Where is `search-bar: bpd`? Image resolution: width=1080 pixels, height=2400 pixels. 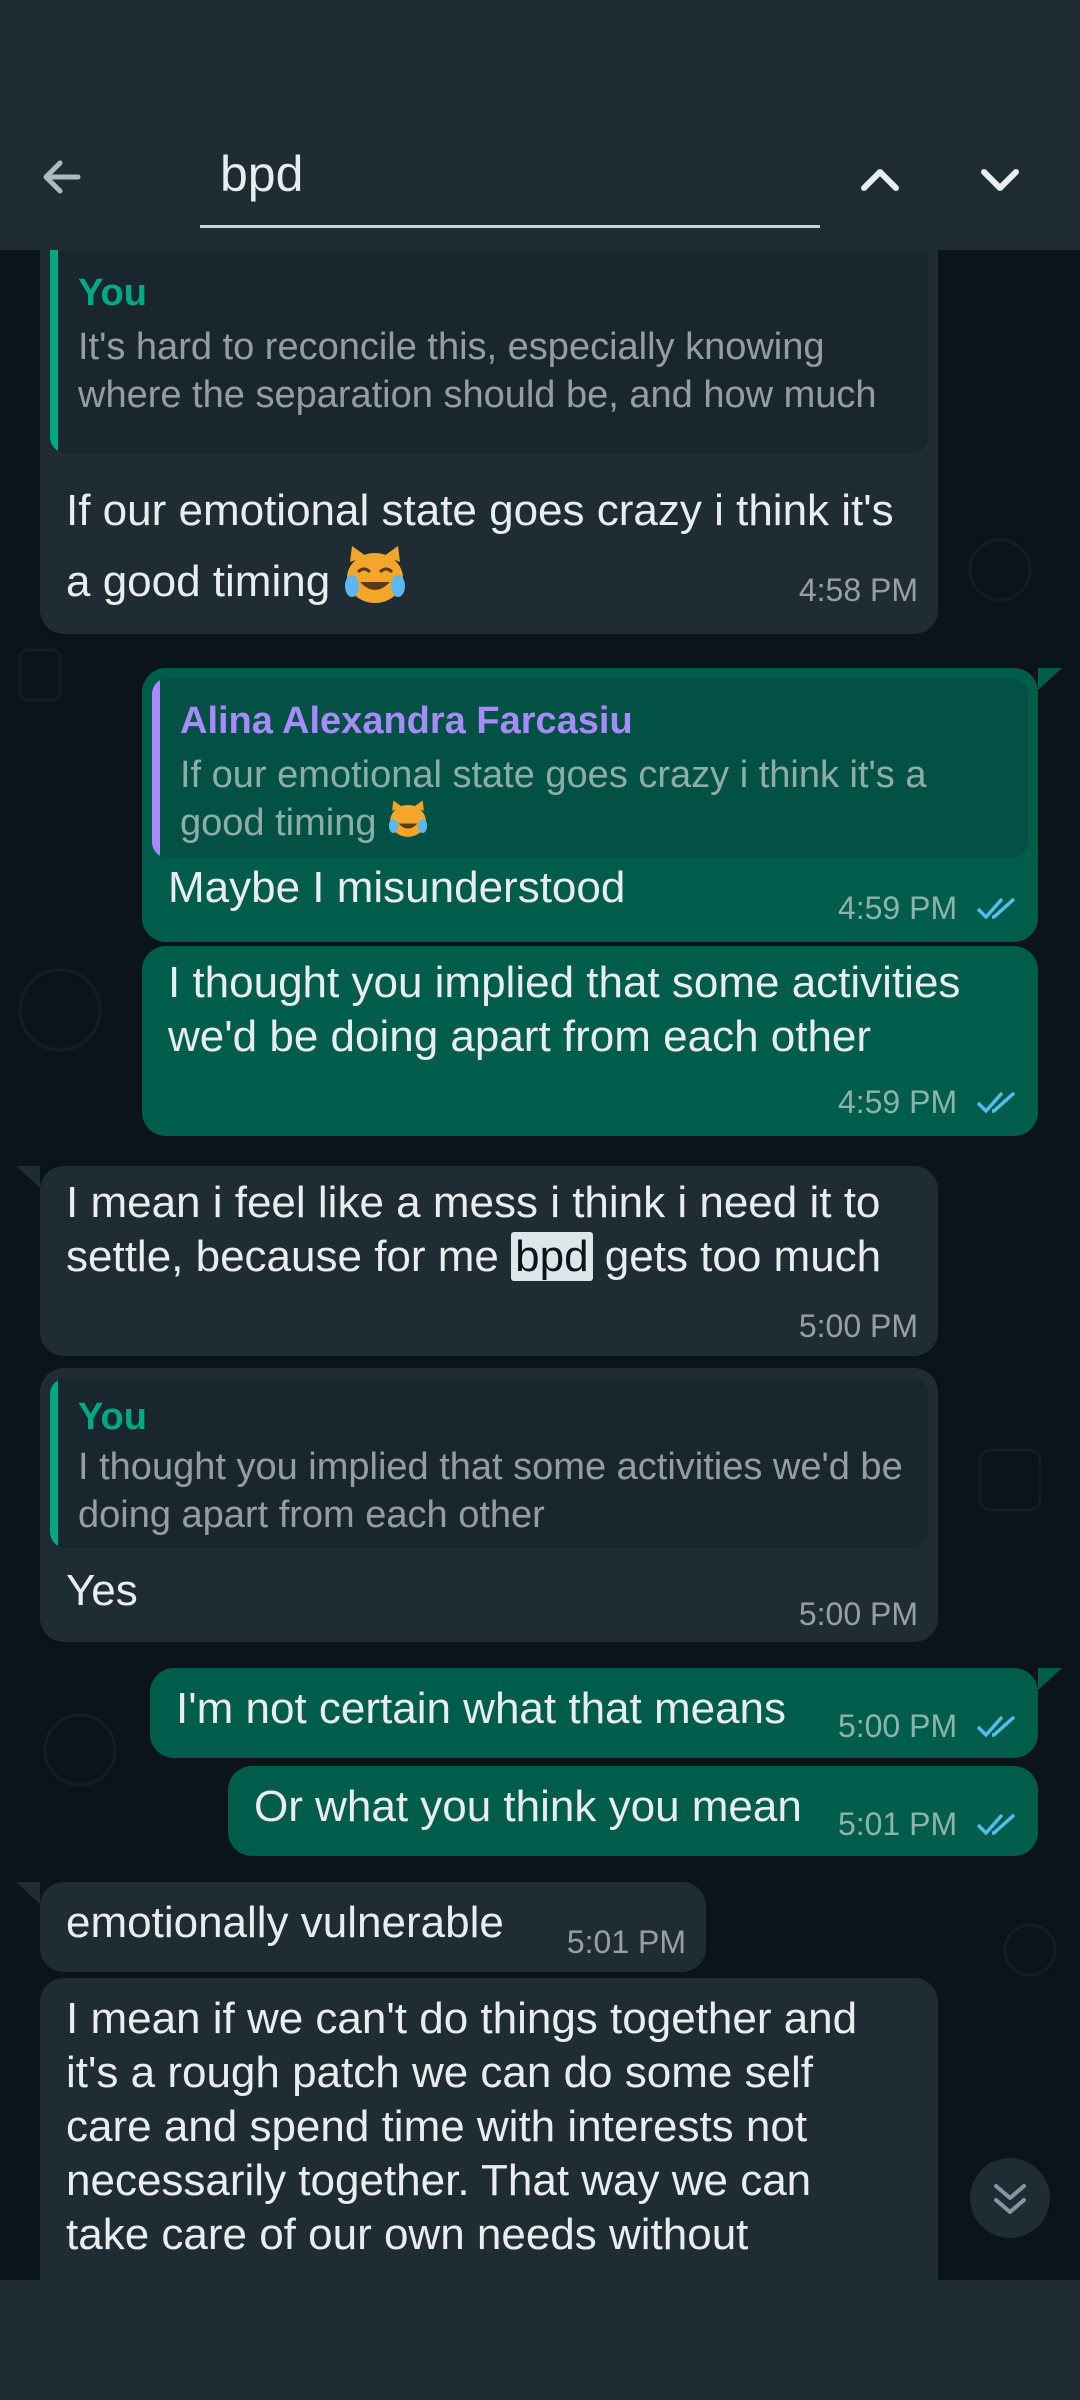
search-bar: bpd is located at coordinates (540, 175).